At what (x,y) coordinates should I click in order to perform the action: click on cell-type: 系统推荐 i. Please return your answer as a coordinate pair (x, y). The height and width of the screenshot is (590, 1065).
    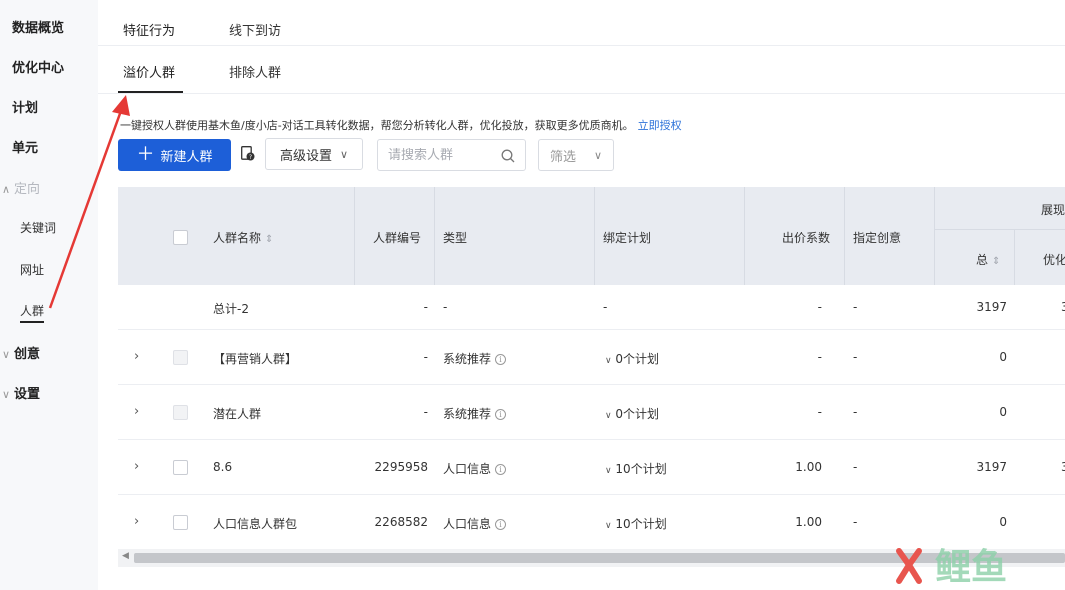
    Looking at the image, I should click on (475, 413).